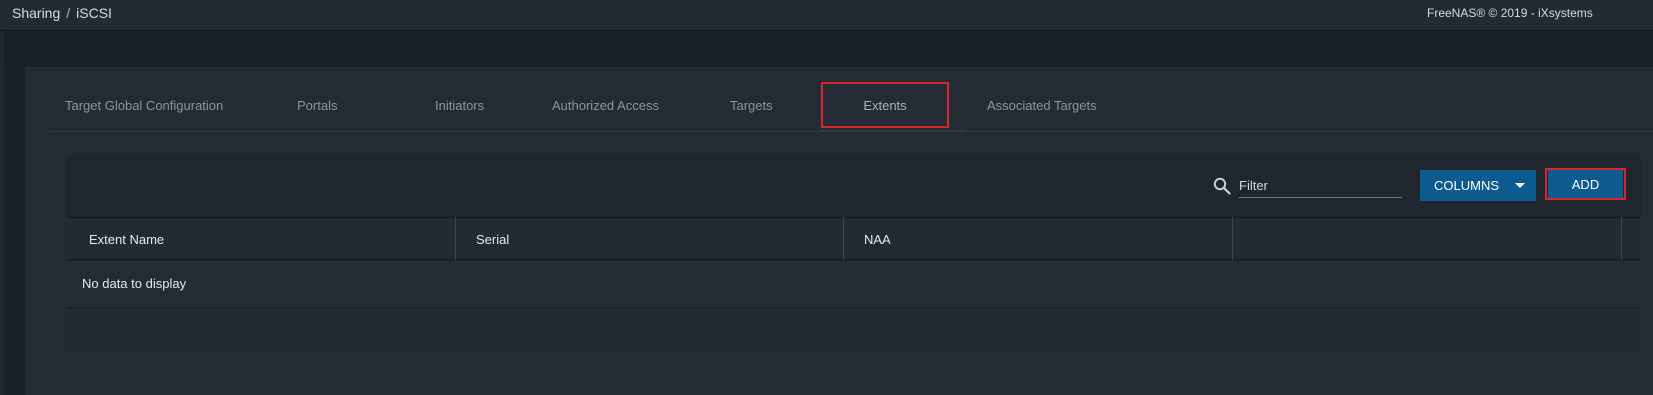 The image size is (1653, 395). Describe the element at coordinates (138, 105) in the screenshot. I see `tab-target-global-configuration: Target Global Configuration` at that location.